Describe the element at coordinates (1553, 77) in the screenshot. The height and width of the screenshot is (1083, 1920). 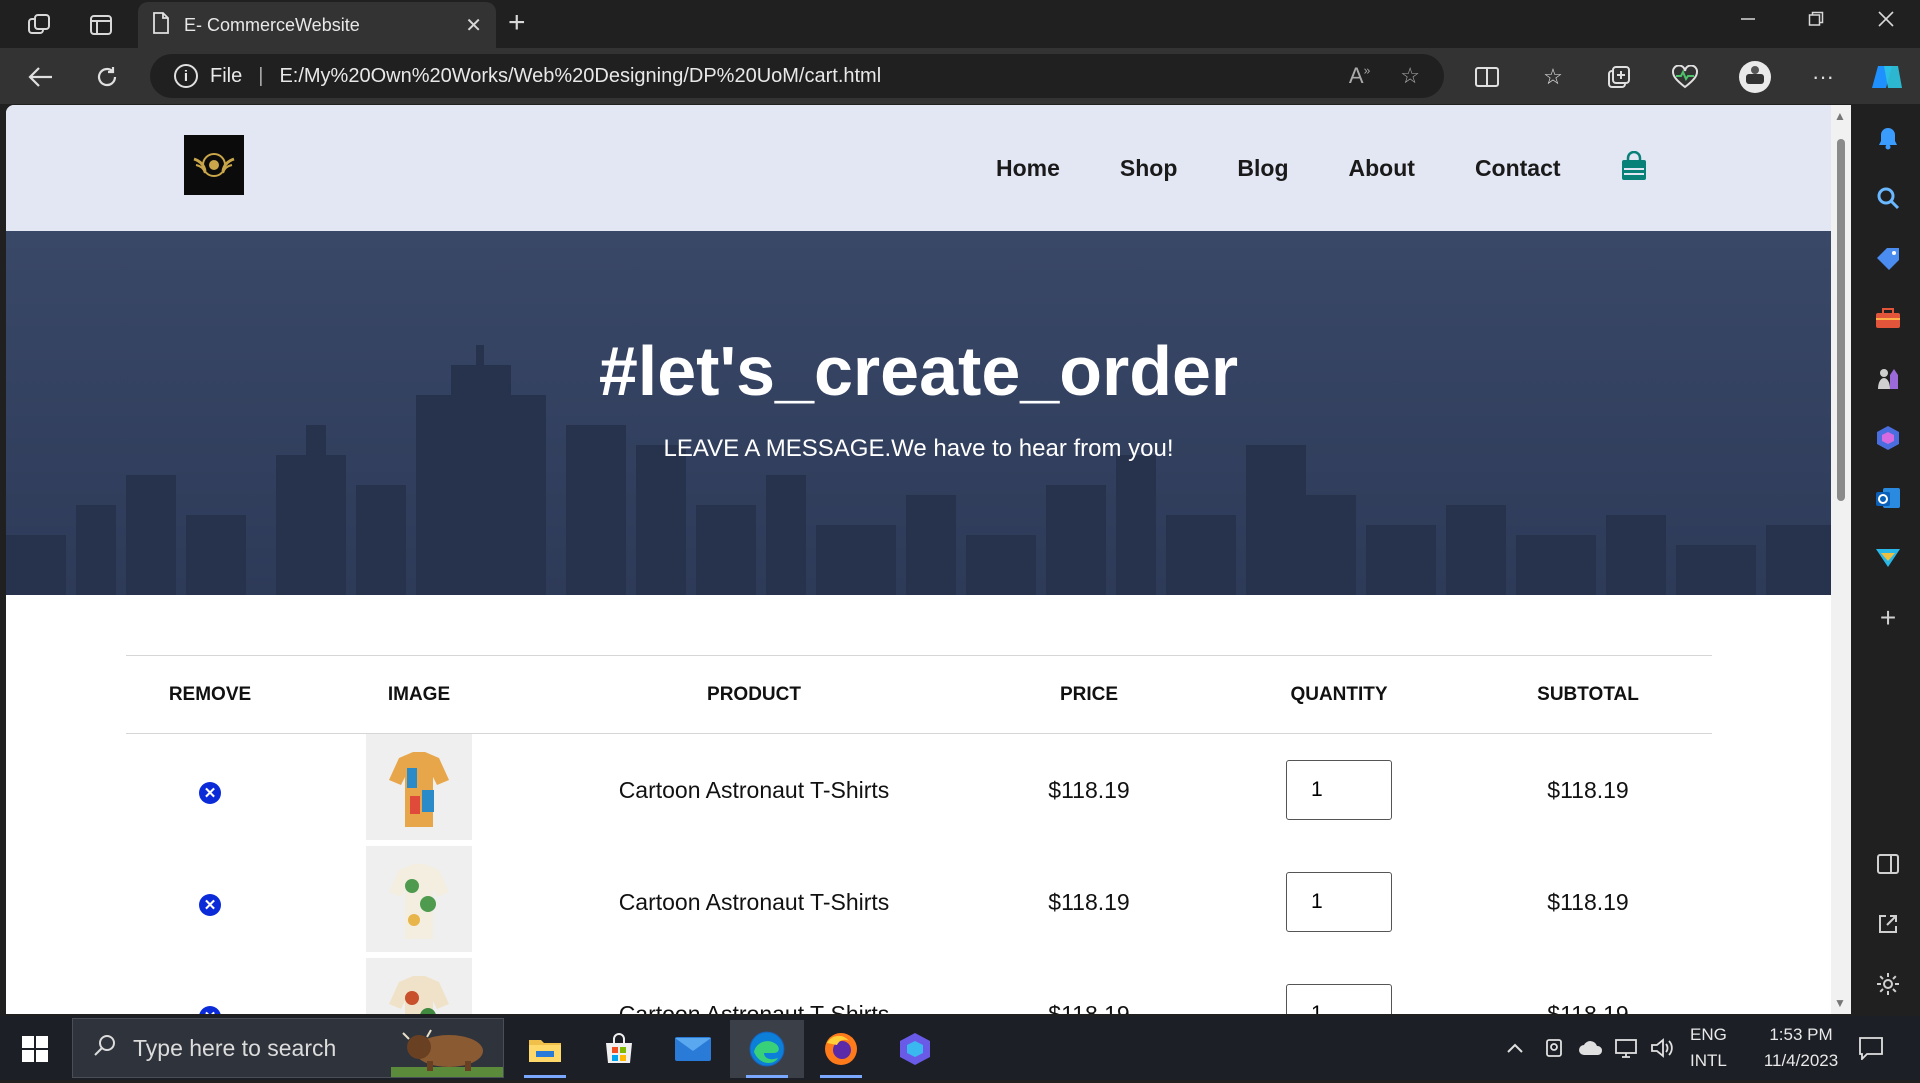
I see `favorites-icon: ☆` at that location.